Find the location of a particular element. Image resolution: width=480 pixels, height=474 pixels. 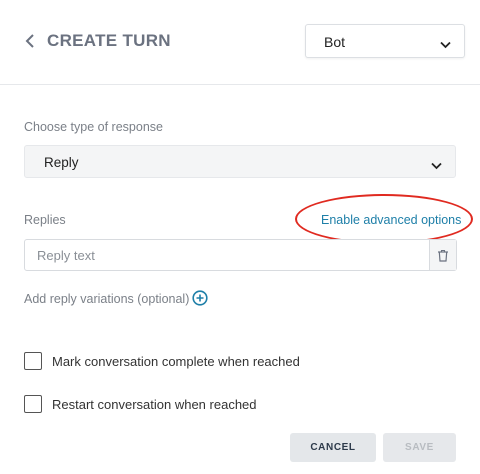

restart-conversation-checkbox is located at coordinates (33, 404).